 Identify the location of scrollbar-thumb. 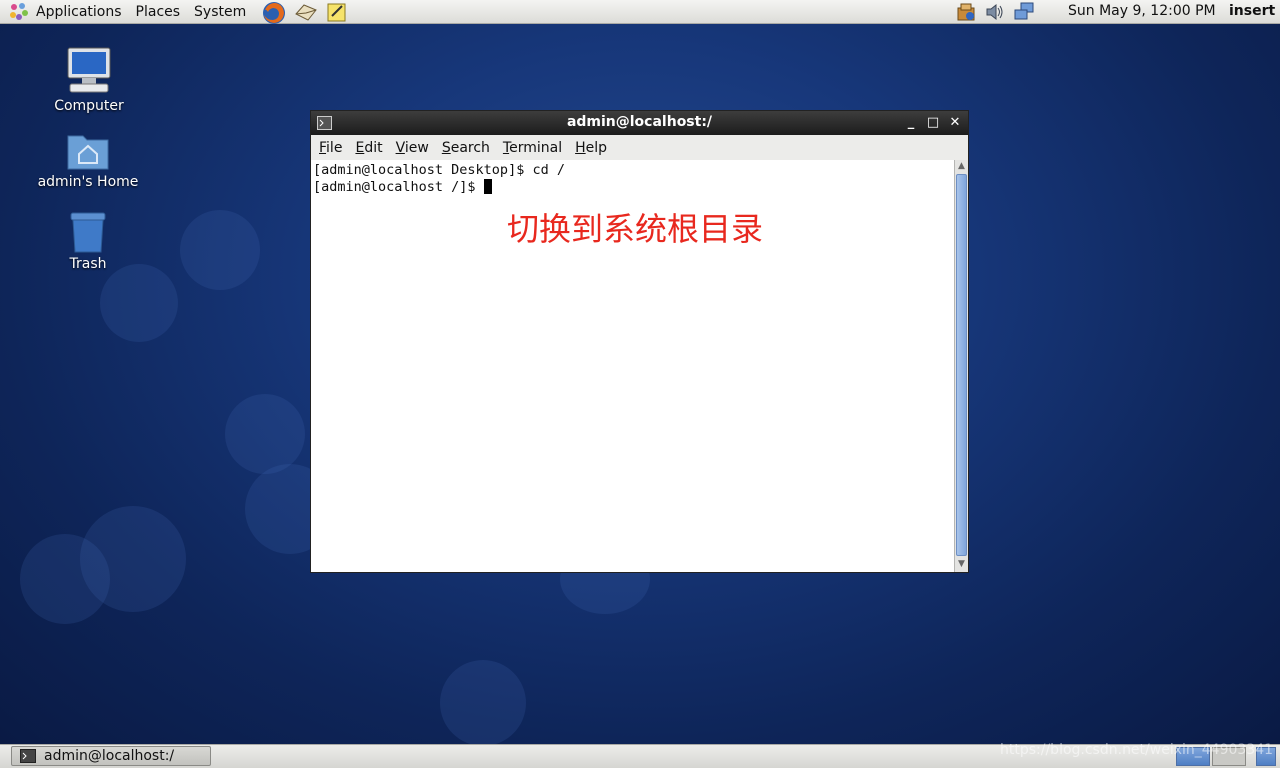
(961, 365).